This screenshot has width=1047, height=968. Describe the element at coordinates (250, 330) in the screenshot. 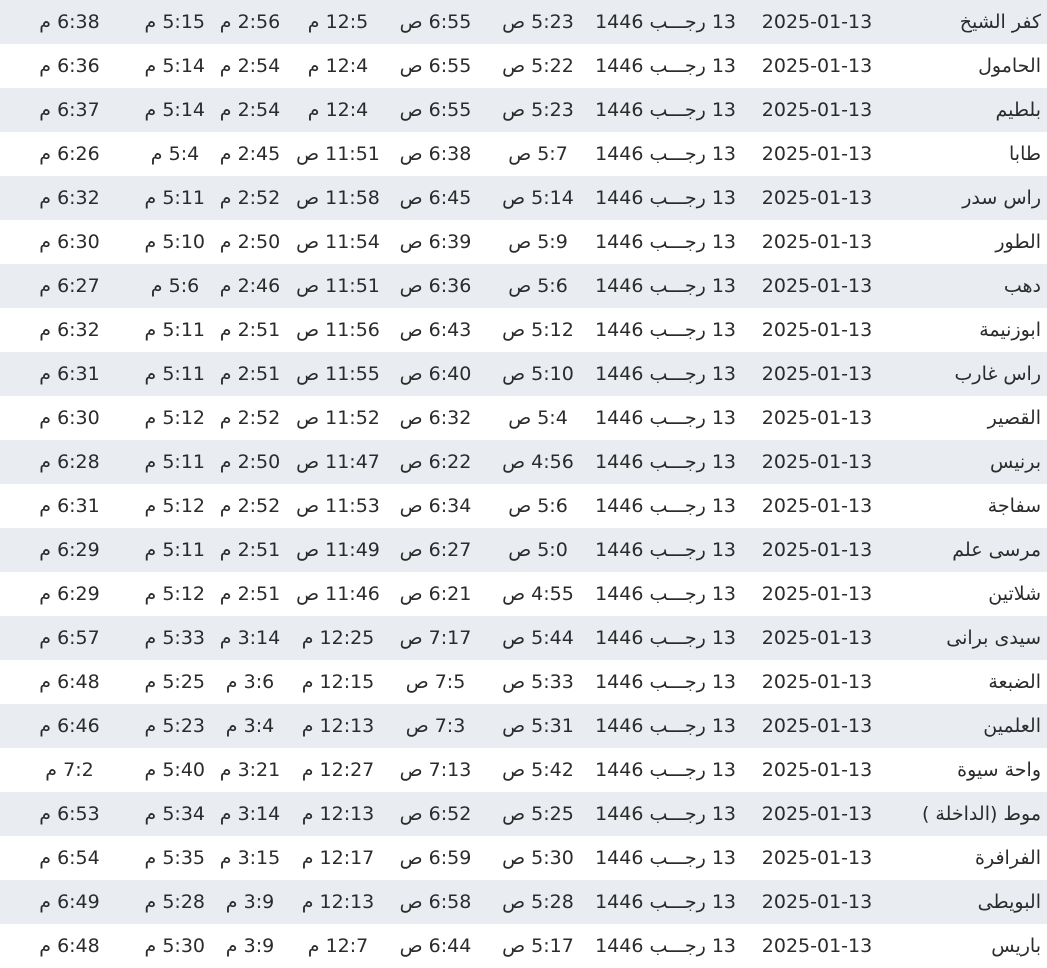

I see `asr-time-text: 2:51 م` at that location.